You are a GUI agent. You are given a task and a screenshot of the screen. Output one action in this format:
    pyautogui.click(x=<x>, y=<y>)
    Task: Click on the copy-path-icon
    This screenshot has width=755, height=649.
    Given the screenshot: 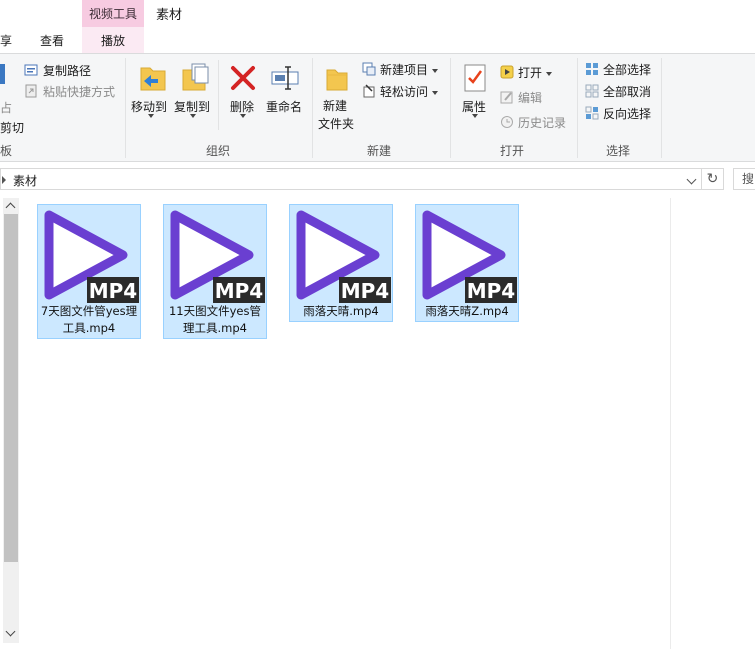 What is the action you would take?
    pyautogui.click(x=31, y=70)
    